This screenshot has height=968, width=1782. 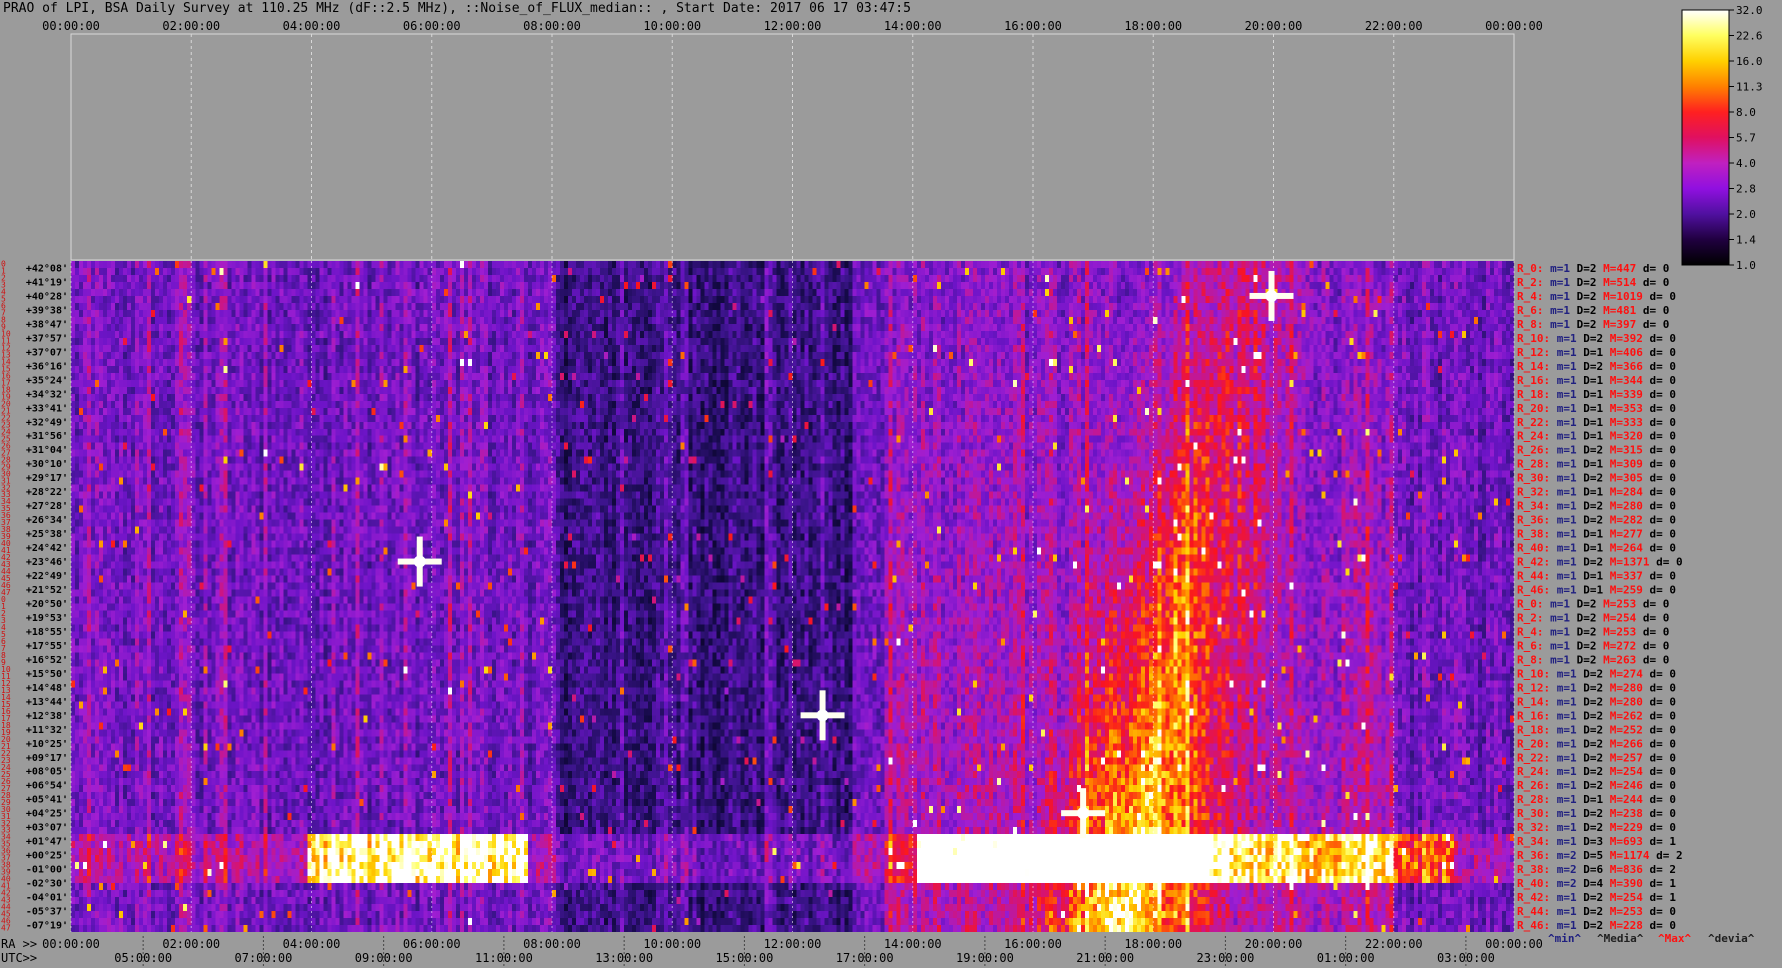 What do you see at coordinates (1746, 163) in the screenshot?
I see `colorbar-tick-label: 4.0` at bounding box center [1746, 163].